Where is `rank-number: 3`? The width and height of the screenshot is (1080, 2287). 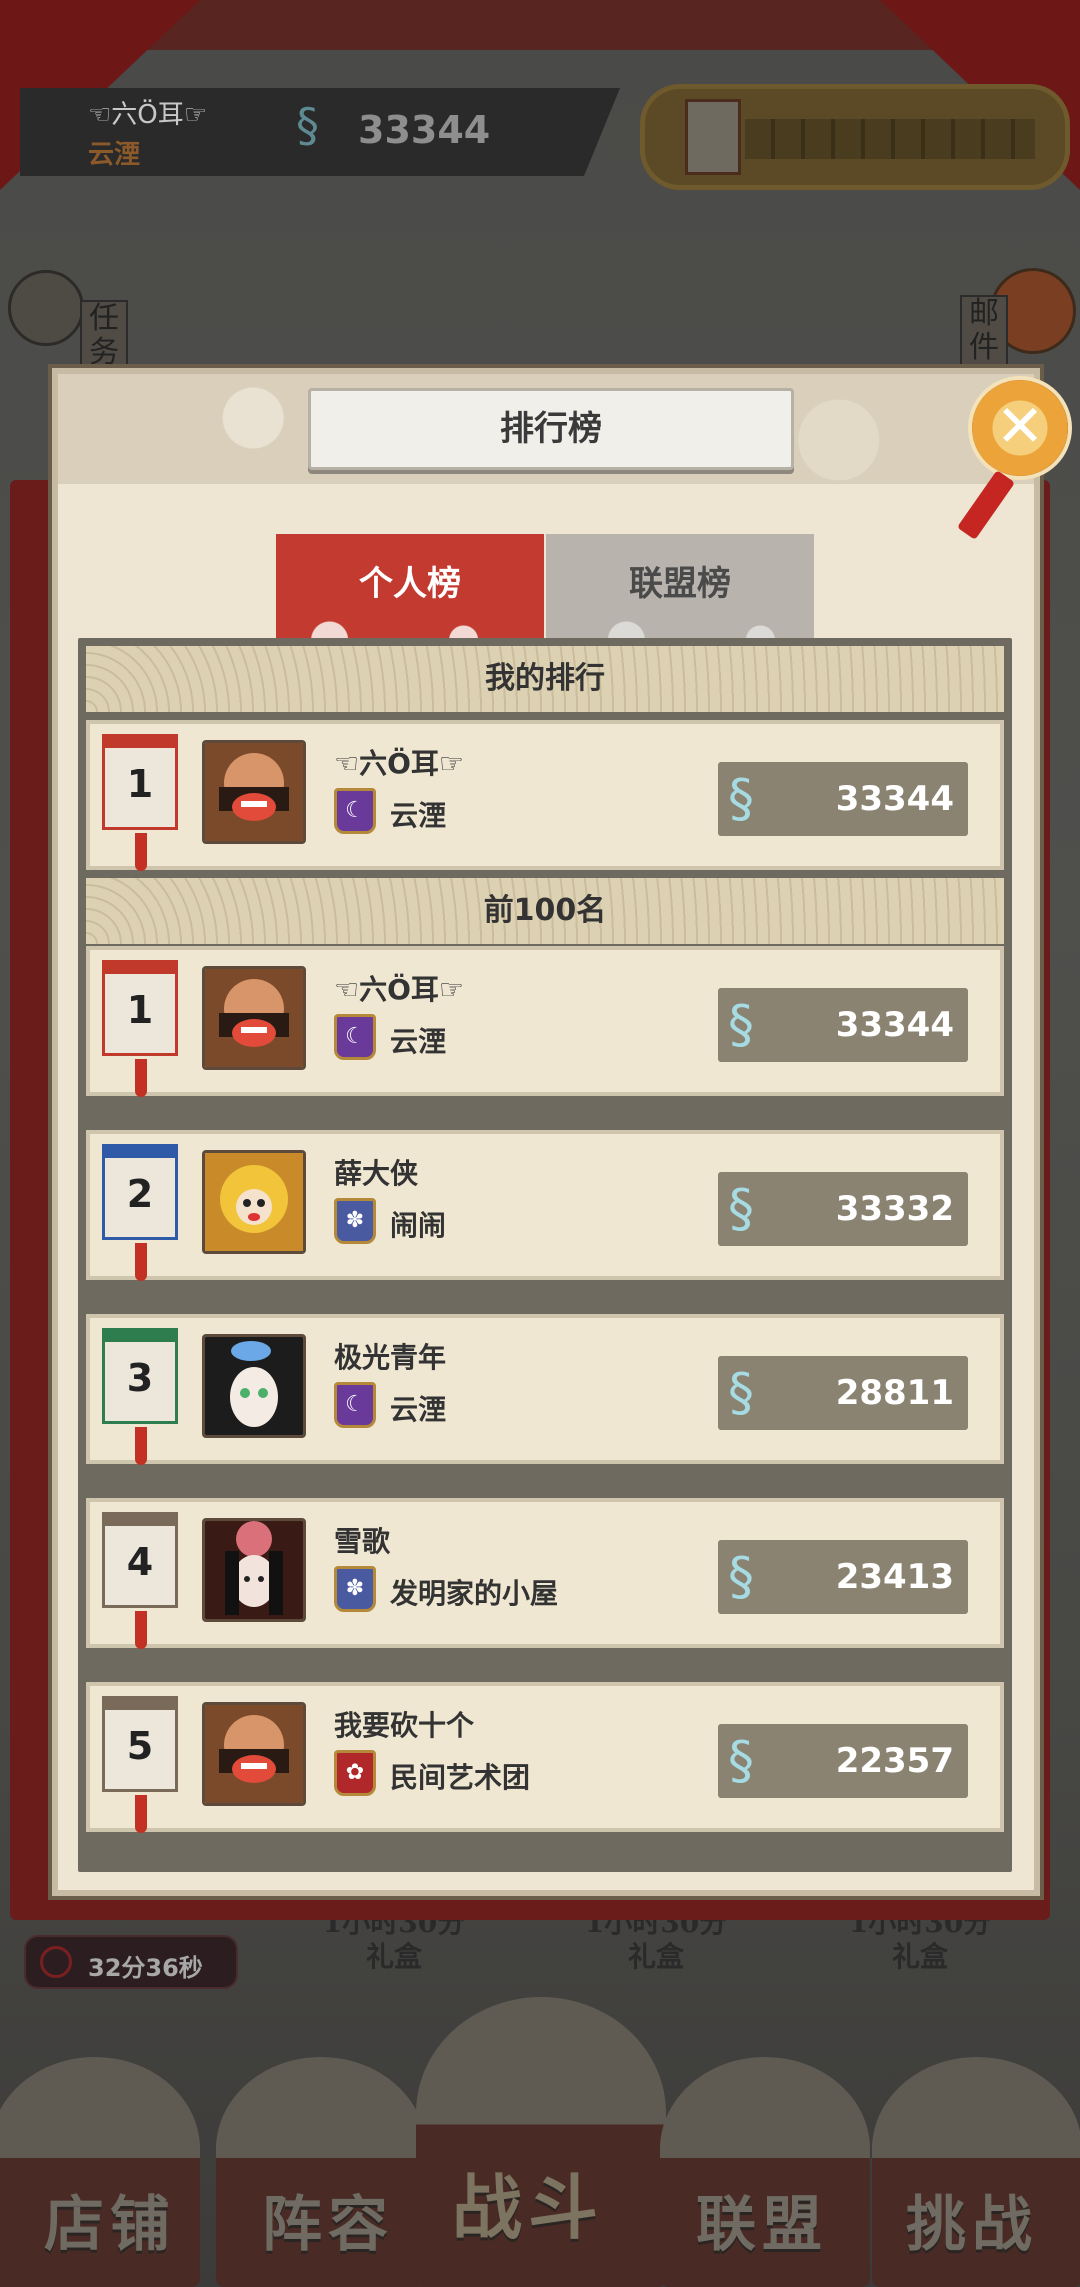
rank-number: 3 is located at coordinates (140, 1378).